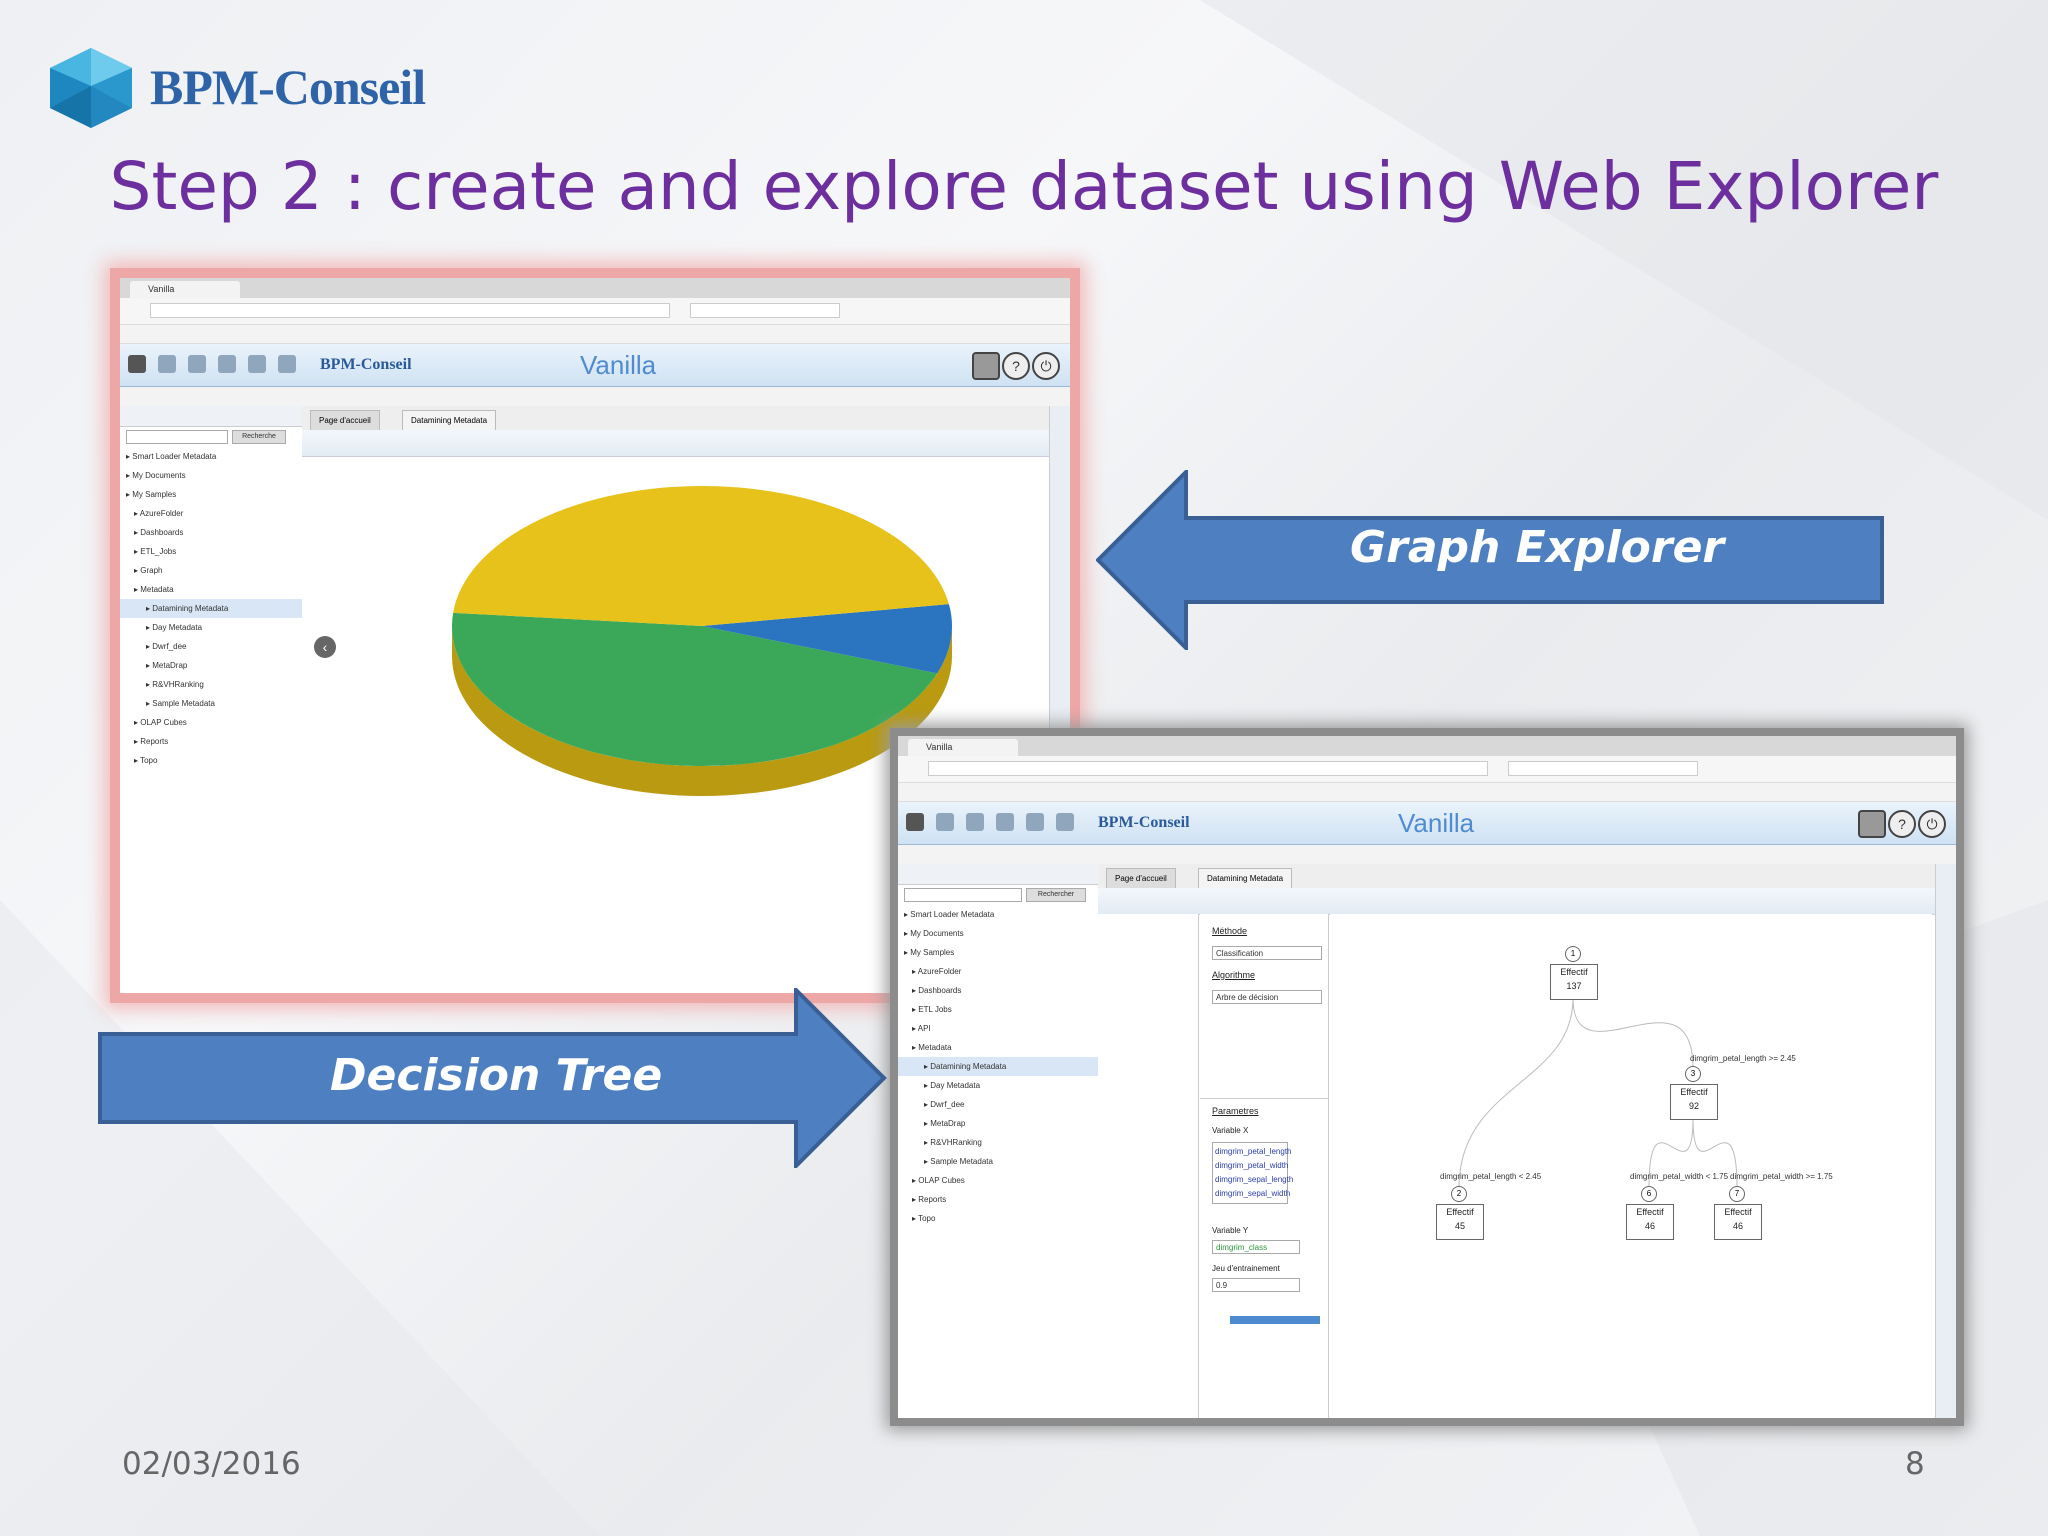 This screenshot has height=1536, width=2048. I want to click on slide-page-number: 8, so click(1915, 1464).